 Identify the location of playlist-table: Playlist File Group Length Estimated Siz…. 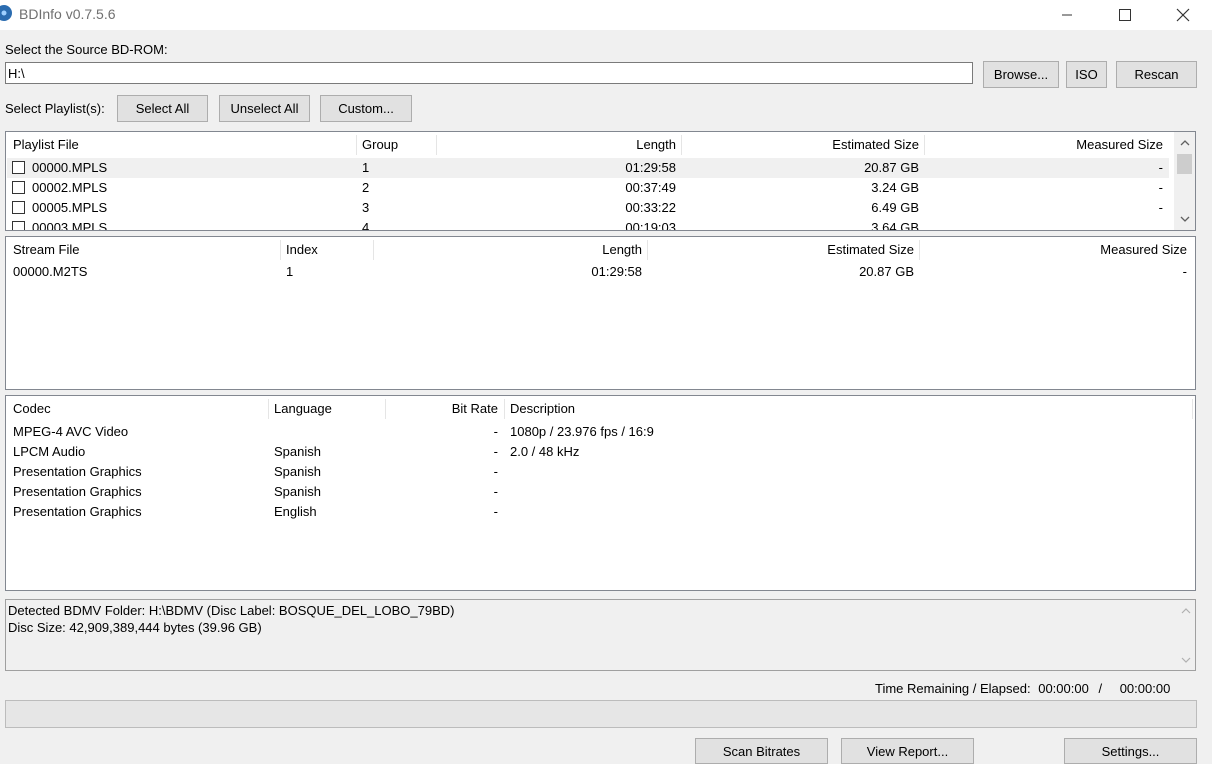
(600, 181).